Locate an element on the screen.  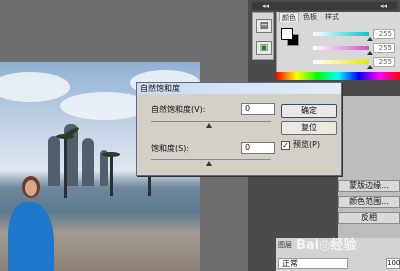
reset-button: 复位 is located at coordinates (309, 128).